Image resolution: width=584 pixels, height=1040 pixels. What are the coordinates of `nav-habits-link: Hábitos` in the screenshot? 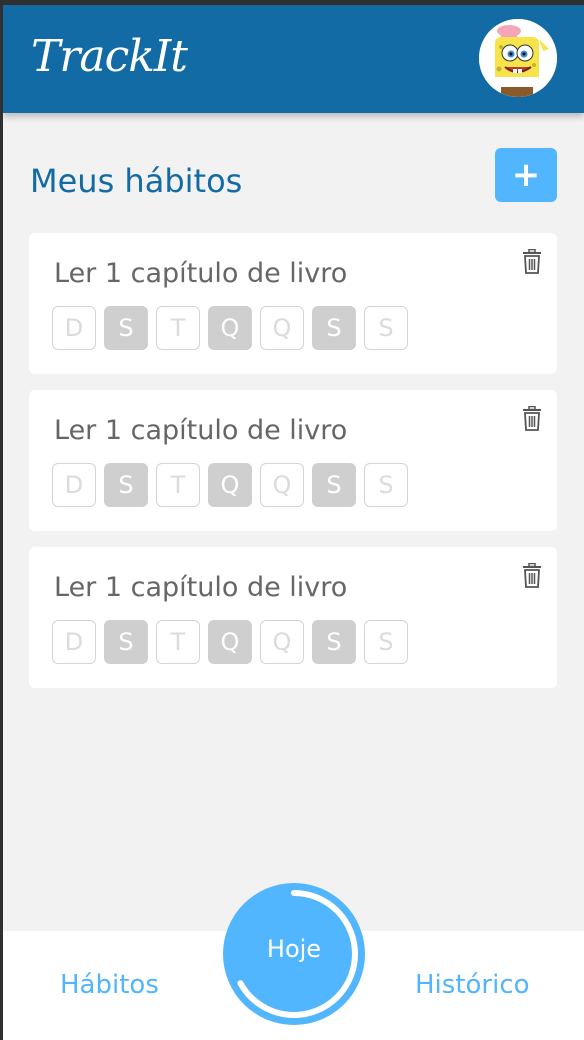 It's located at (109, 985).